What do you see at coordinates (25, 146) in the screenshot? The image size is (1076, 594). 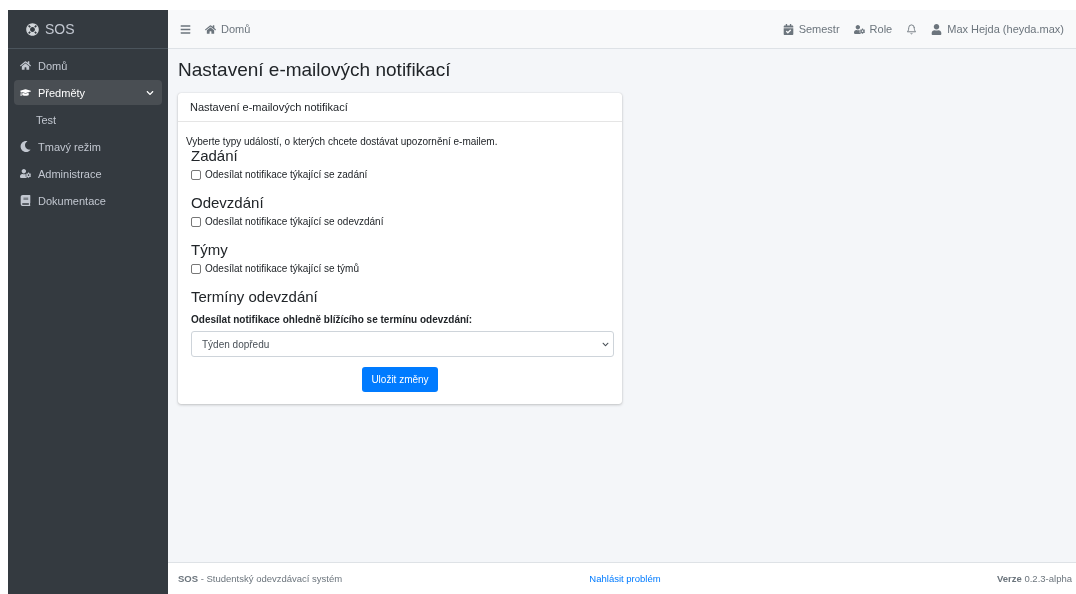 I see `moon-icon` at bounding box center [25, 146].